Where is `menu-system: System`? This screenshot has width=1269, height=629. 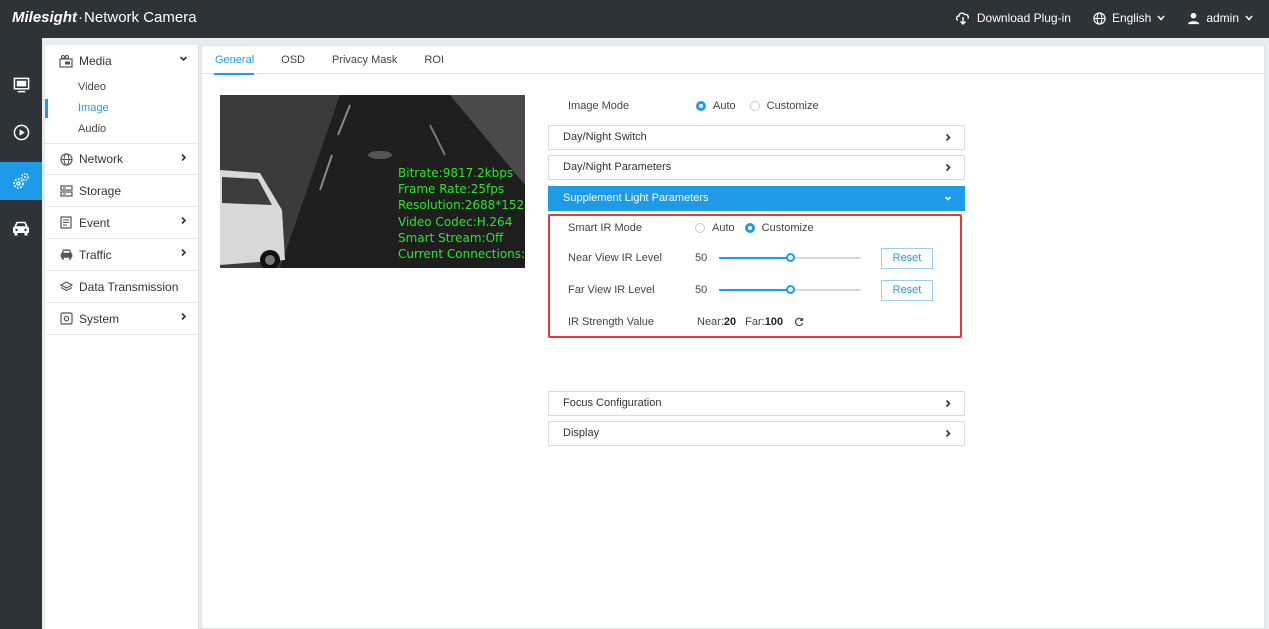
menu-system: System is located at coordinates (121, 319).